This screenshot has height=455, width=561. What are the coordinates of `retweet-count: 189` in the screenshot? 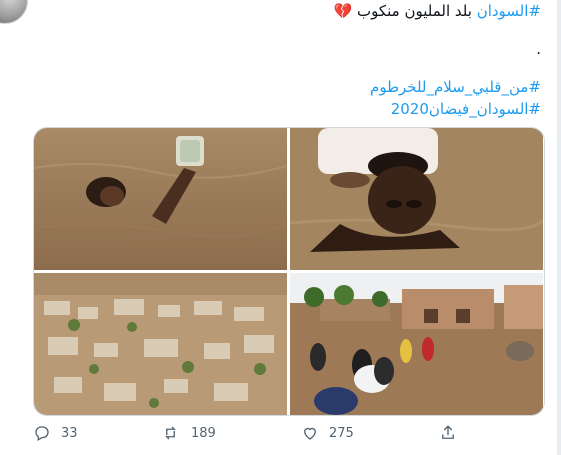 It's located at (203, 433).